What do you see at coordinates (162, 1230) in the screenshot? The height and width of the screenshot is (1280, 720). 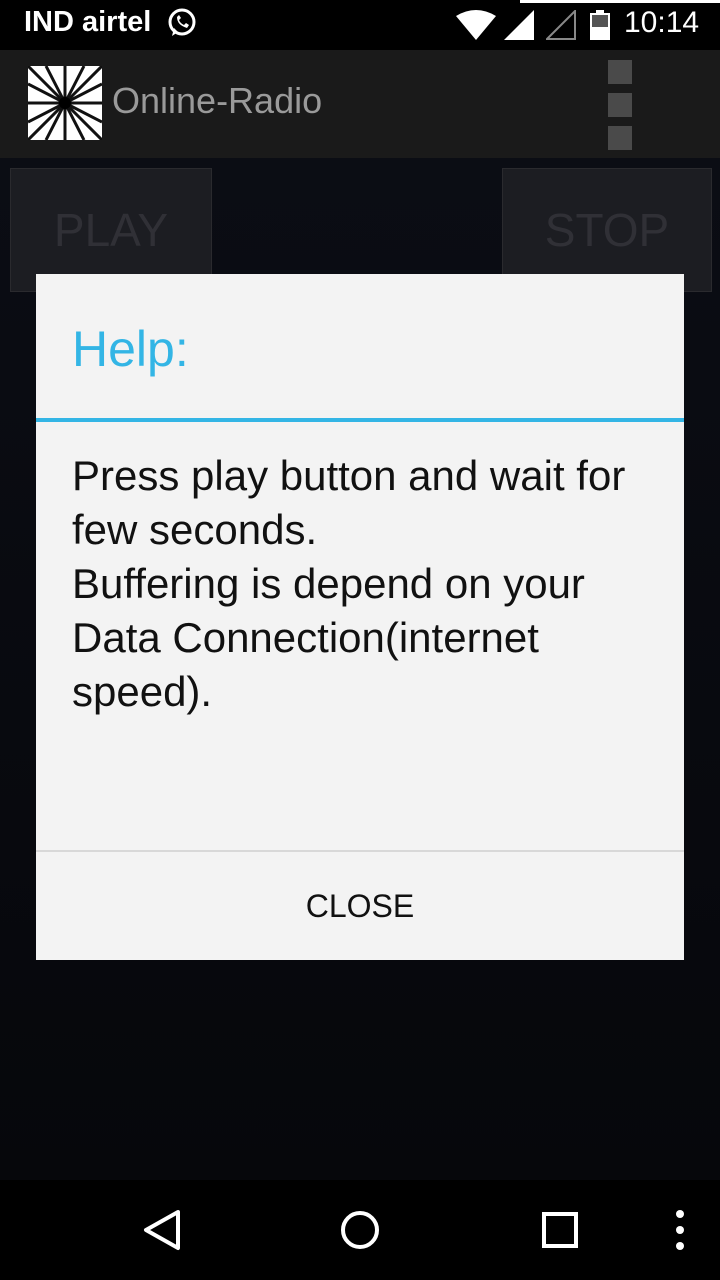 I see `back-icon` at bounding box center [162, 1230].